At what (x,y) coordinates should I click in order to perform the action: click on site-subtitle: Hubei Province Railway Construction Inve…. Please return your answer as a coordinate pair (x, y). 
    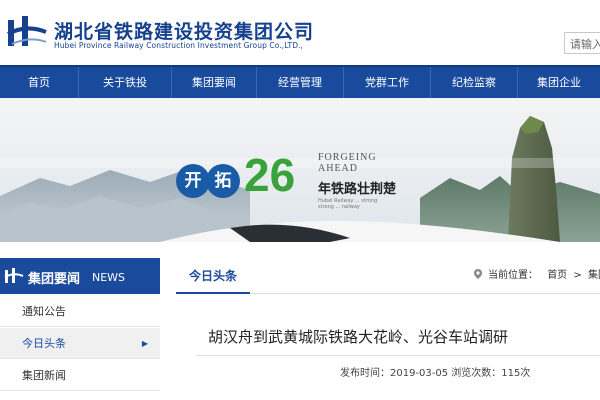
    Looking at the image, I should click on (179, 45).